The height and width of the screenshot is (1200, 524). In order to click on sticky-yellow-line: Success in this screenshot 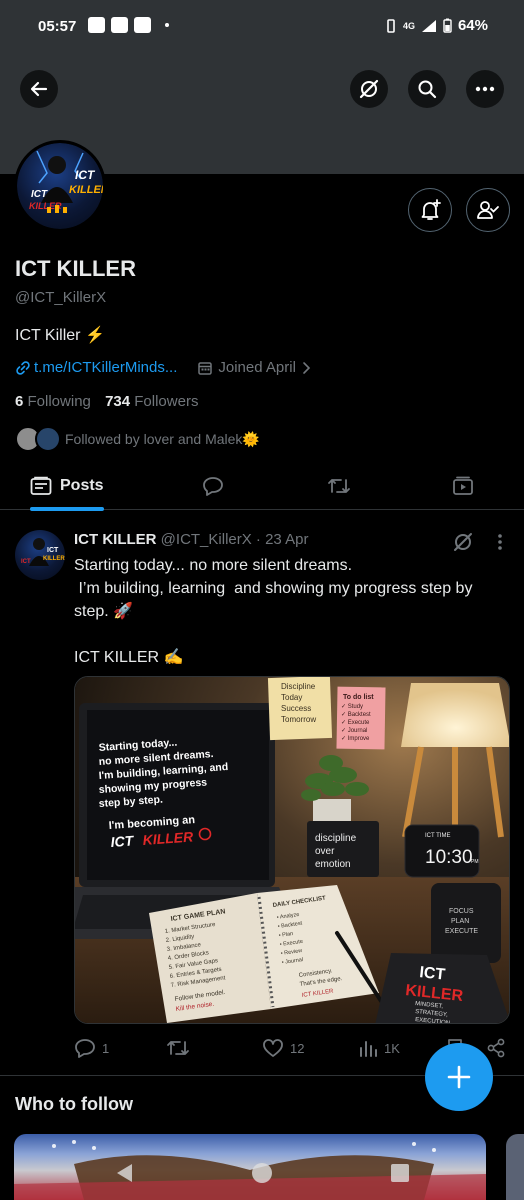, I will do `click(296, 708)`.